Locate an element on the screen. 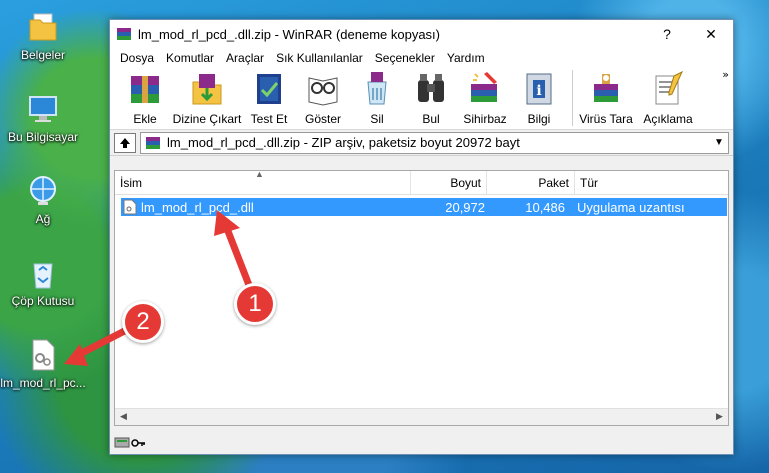 The image size is (769, 473). desktop-icon-network: Ağ is located at coordinates (43, 200).